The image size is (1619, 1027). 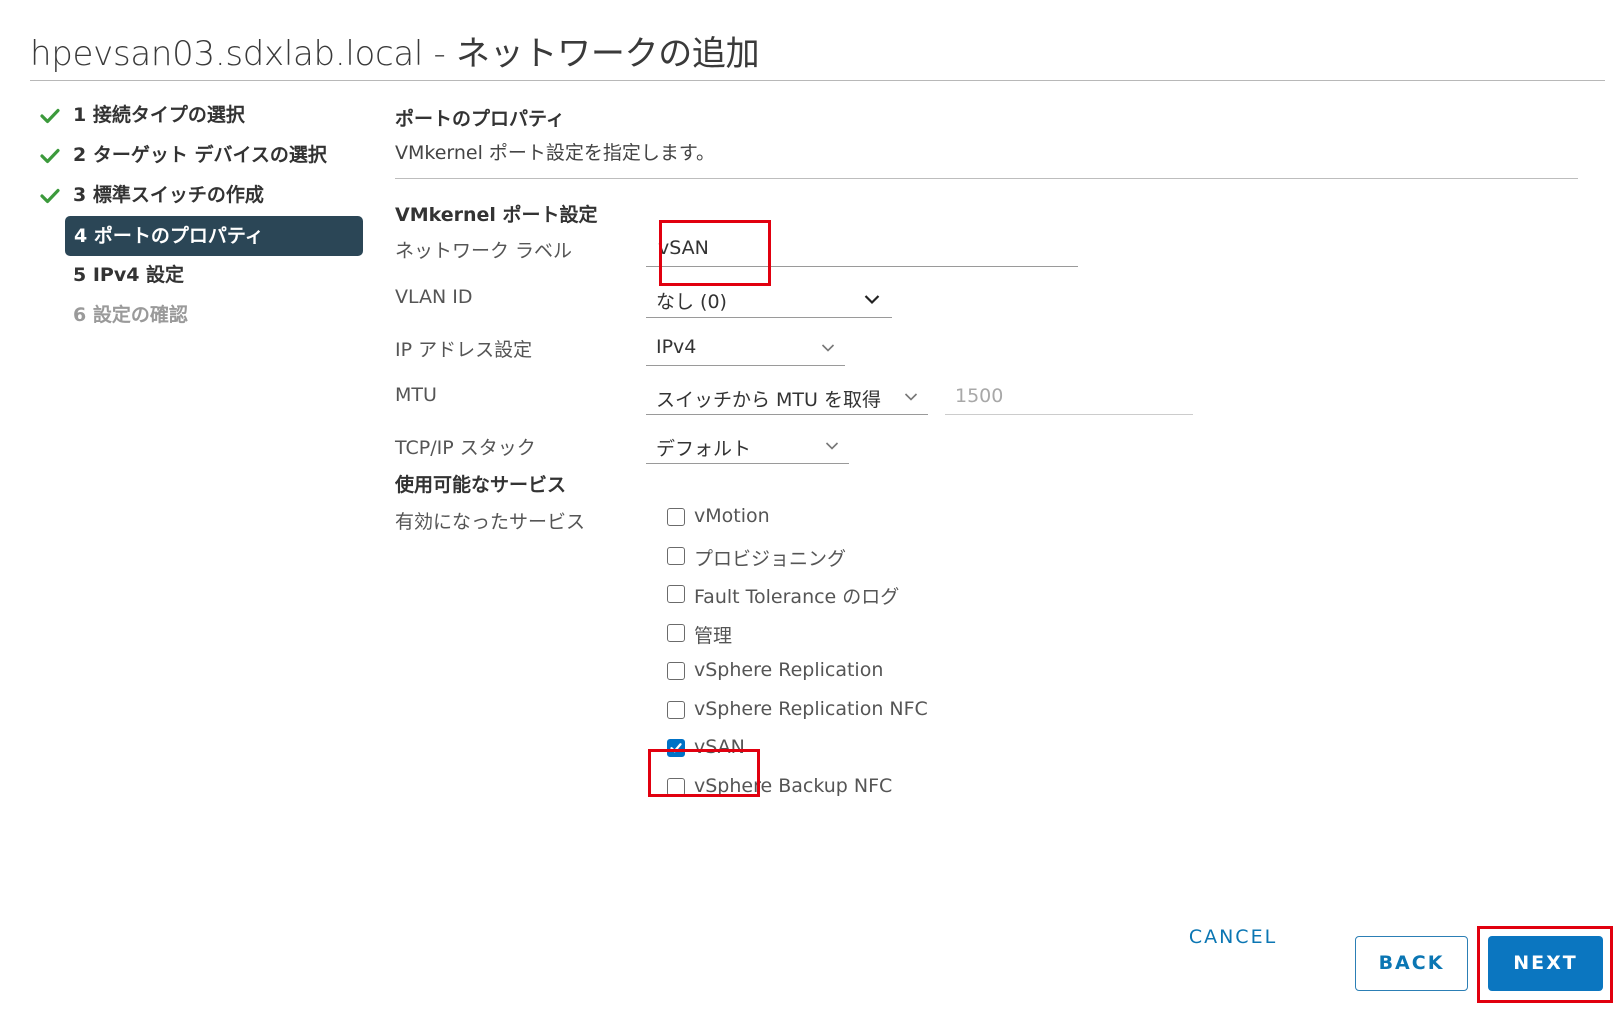 What do you see at coordinates (768, 400) in the screenshot?
I see `mtu-value: スイッチから MTU を取得` at bounding box center [768, 400].